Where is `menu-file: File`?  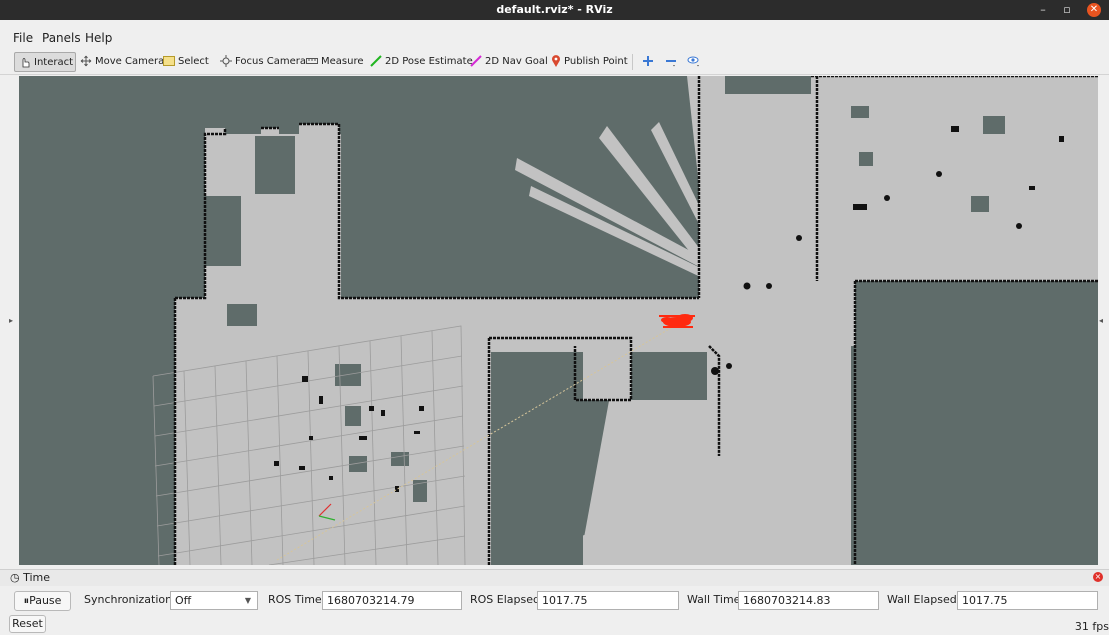
menu-file: File is located at coordinates (23, 38).